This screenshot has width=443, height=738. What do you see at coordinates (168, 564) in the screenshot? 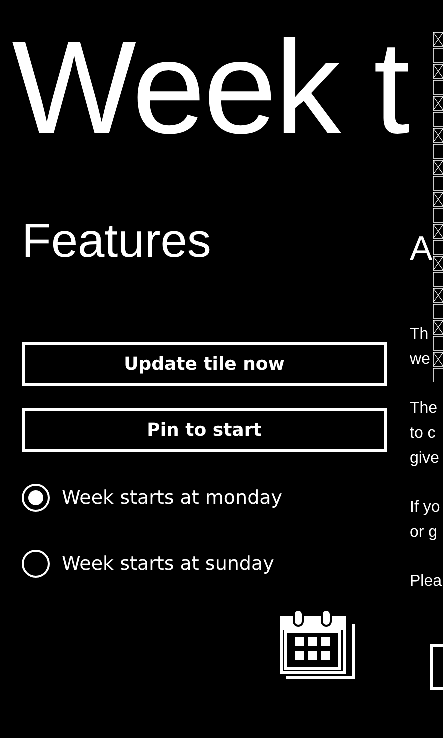
I see `radio-label: Week starts at sunday` at bounding box center [168, 564].